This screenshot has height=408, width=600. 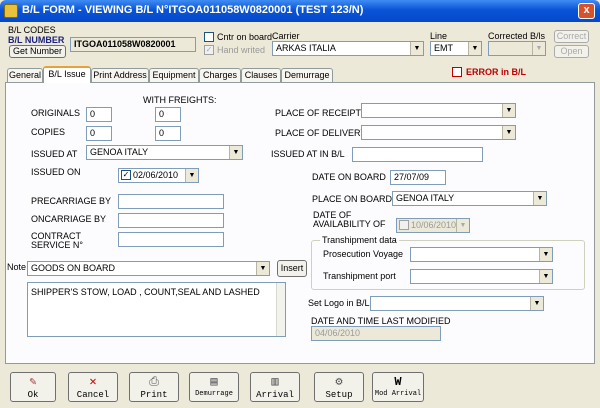 I want to click on hand-writed-label: Hand writed, so click(x=241, y=50).